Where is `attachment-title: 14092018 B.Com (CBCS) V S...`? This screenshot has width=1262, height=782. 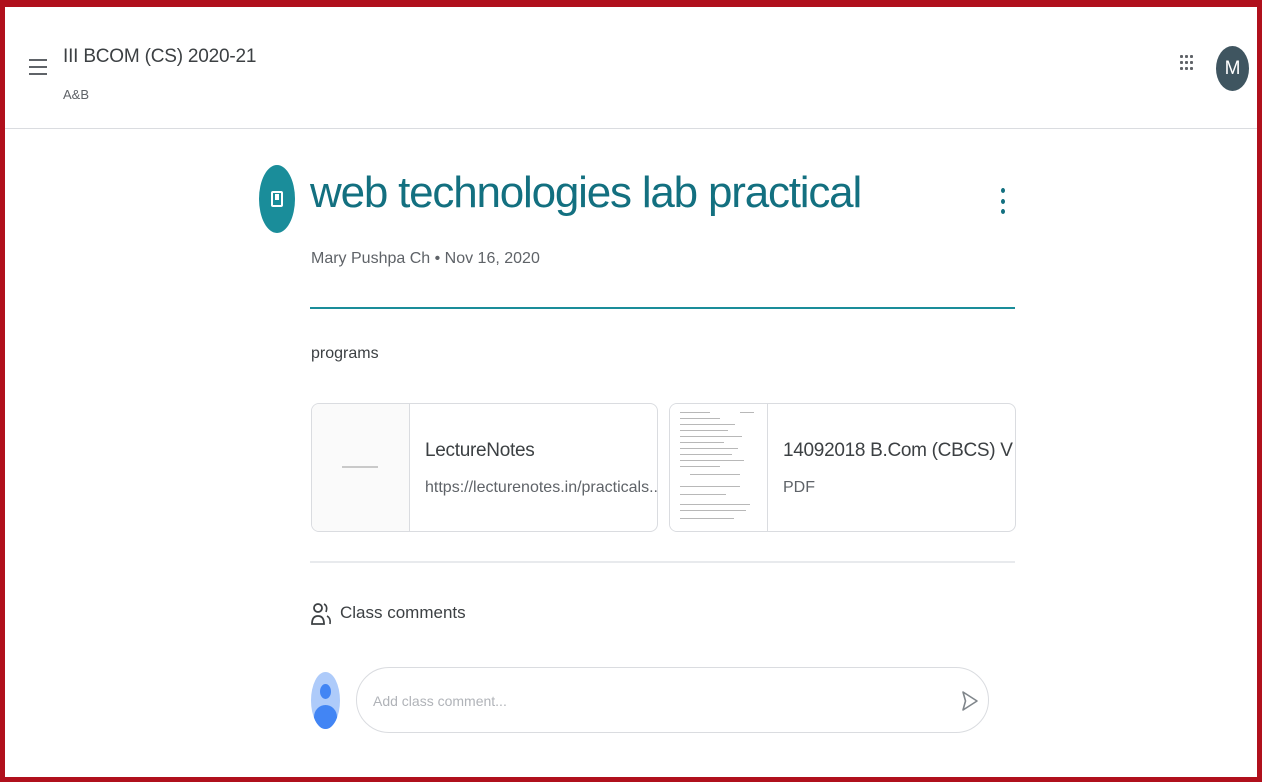
attachment-title: 14092018 B.Com (CBCS) V S... is located at coordinates (899, 450).